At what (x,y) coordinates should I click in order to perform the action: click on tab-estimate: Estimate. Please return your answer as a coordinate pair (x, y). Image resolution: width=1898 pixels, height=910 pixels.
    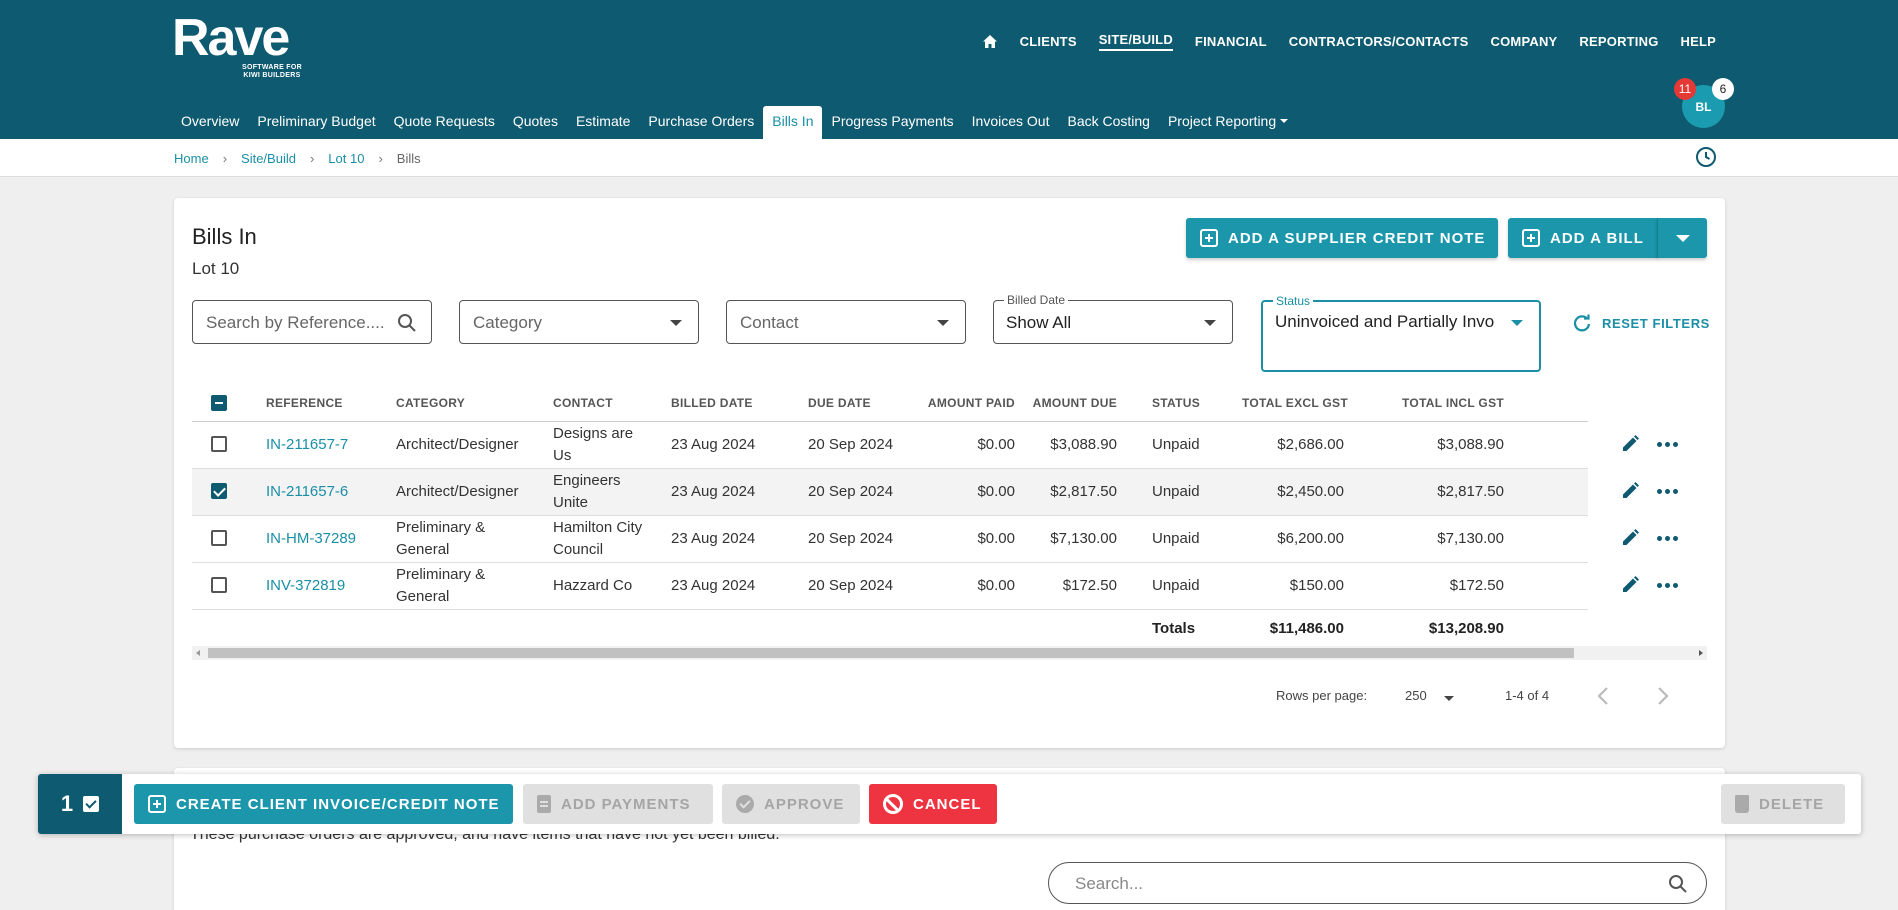
    Looking at the image, I should click on (603, 122).